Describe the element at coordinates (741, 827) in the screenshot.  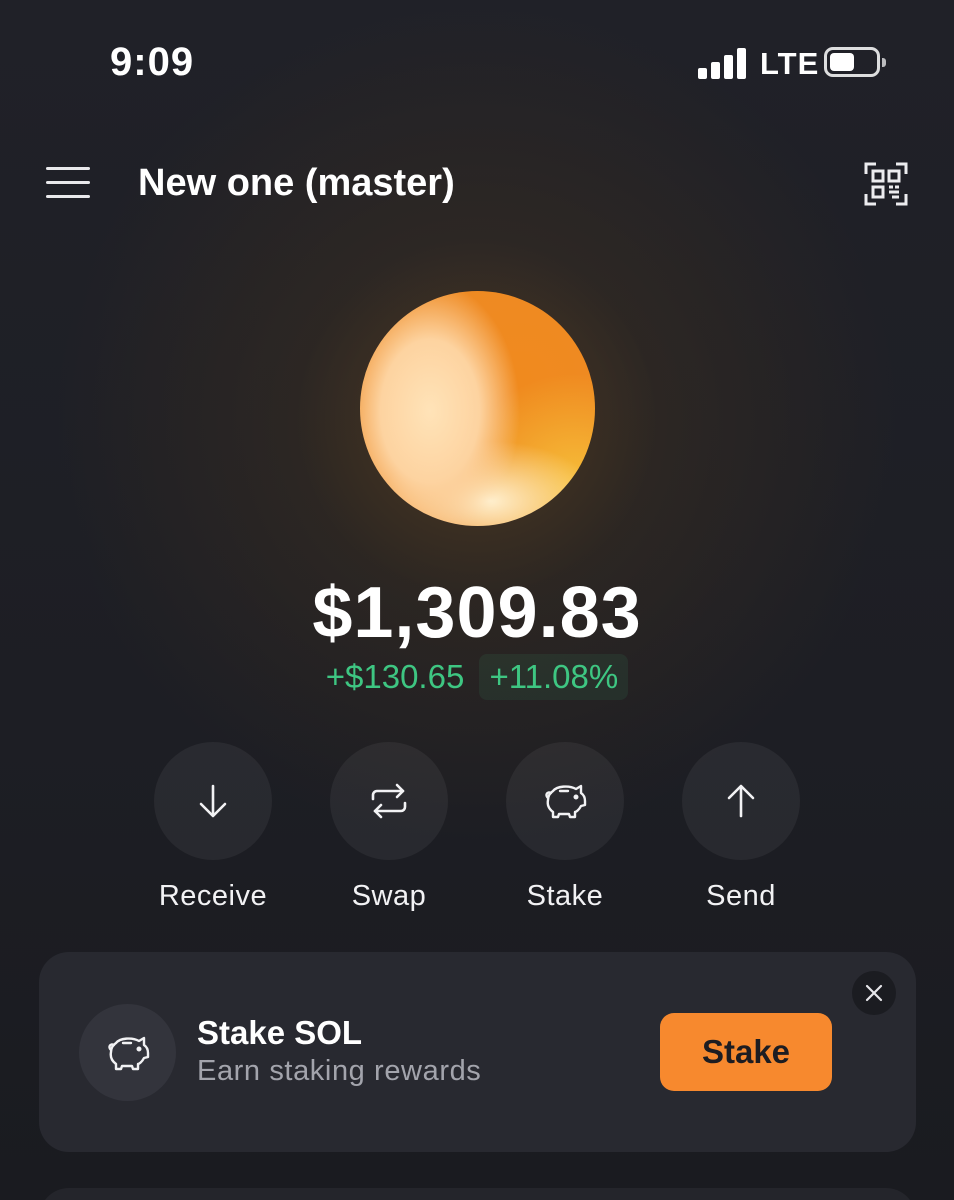
I see `send-button: Send` at that location.